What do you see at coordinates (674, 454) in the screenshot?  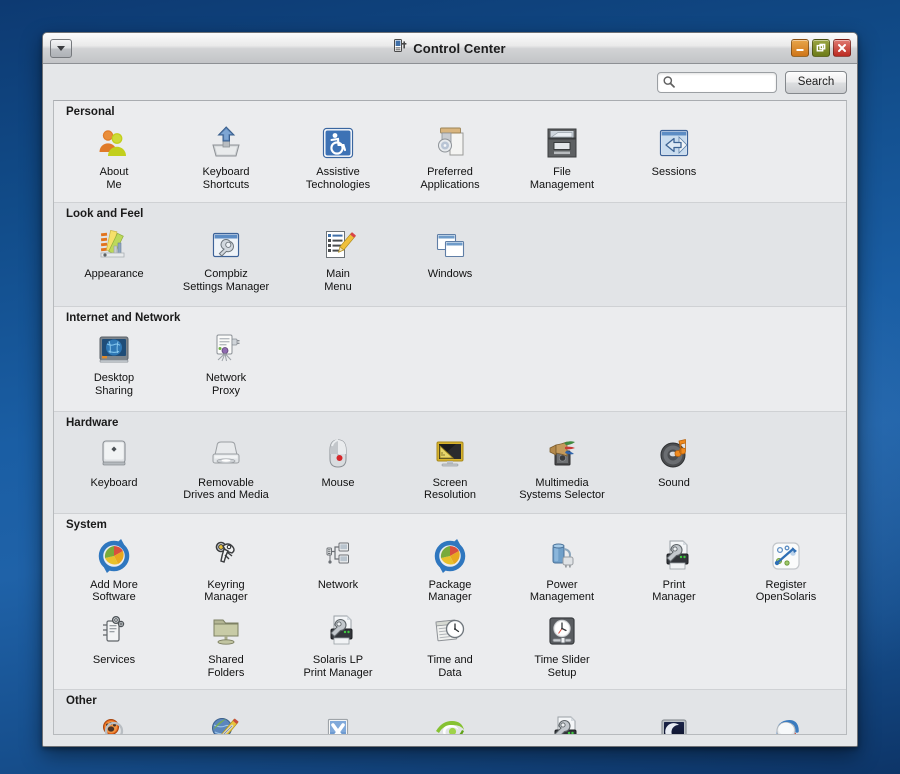 I see `sound-icon` at bounding box center [674, 454].